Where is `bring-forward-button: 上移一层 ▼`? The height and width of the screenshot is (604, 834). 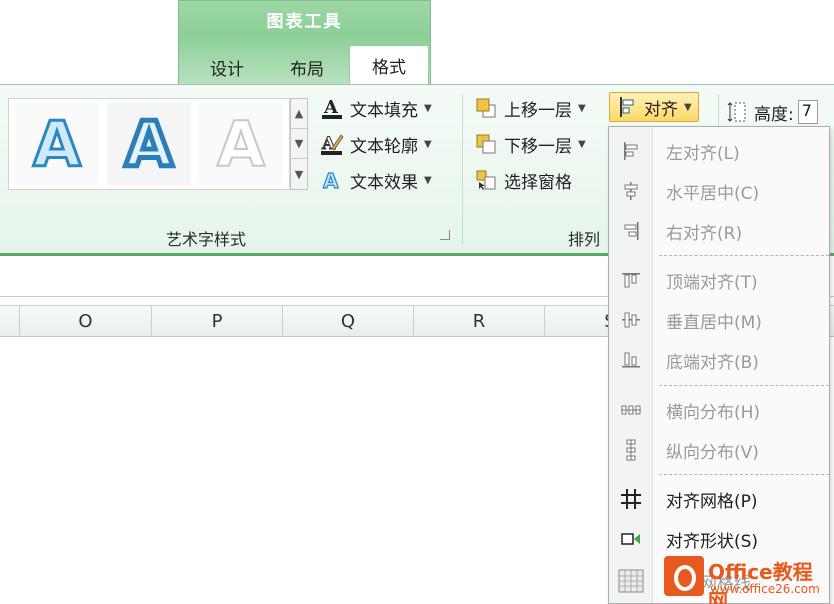
bring-forward-button: 上移一层 ▼ is located at coordinates (530, 108).